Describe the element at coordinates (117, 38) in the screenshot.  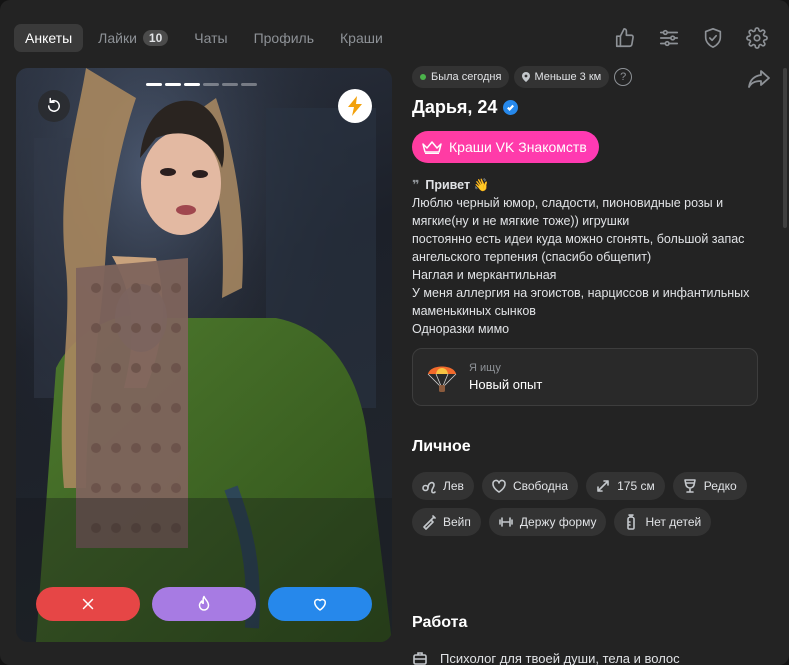
I see `tab-label: Лайки` at that location.